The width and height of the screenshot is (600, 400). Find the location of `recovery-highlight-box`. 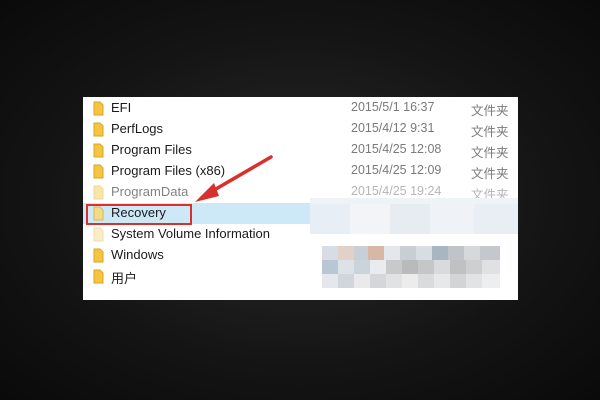

recovery-highlight-box is located at coordinates (139, 214).